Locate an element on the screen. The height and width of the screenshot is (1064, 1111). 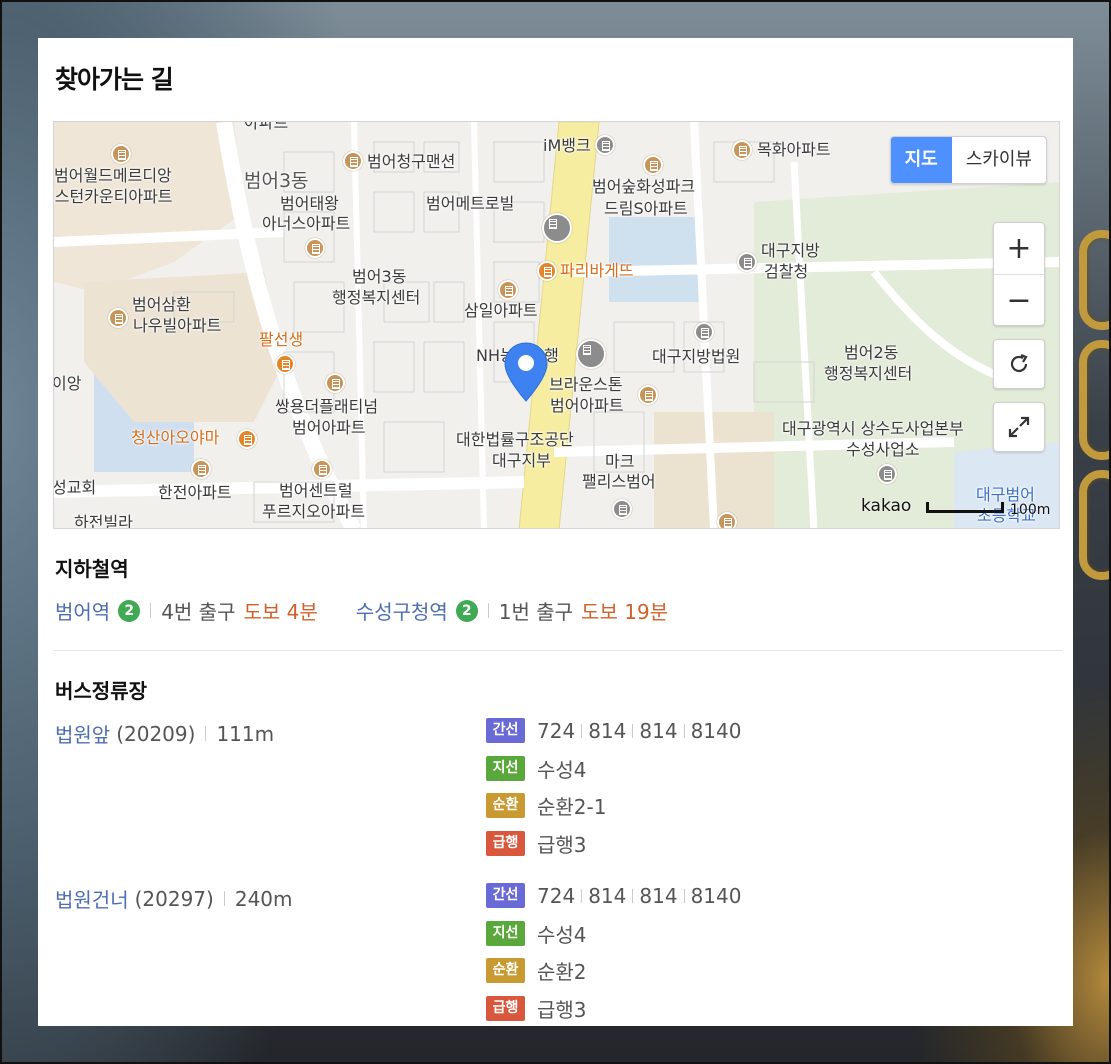
zoom-out-button: − is located at coordinates (1019, 299).